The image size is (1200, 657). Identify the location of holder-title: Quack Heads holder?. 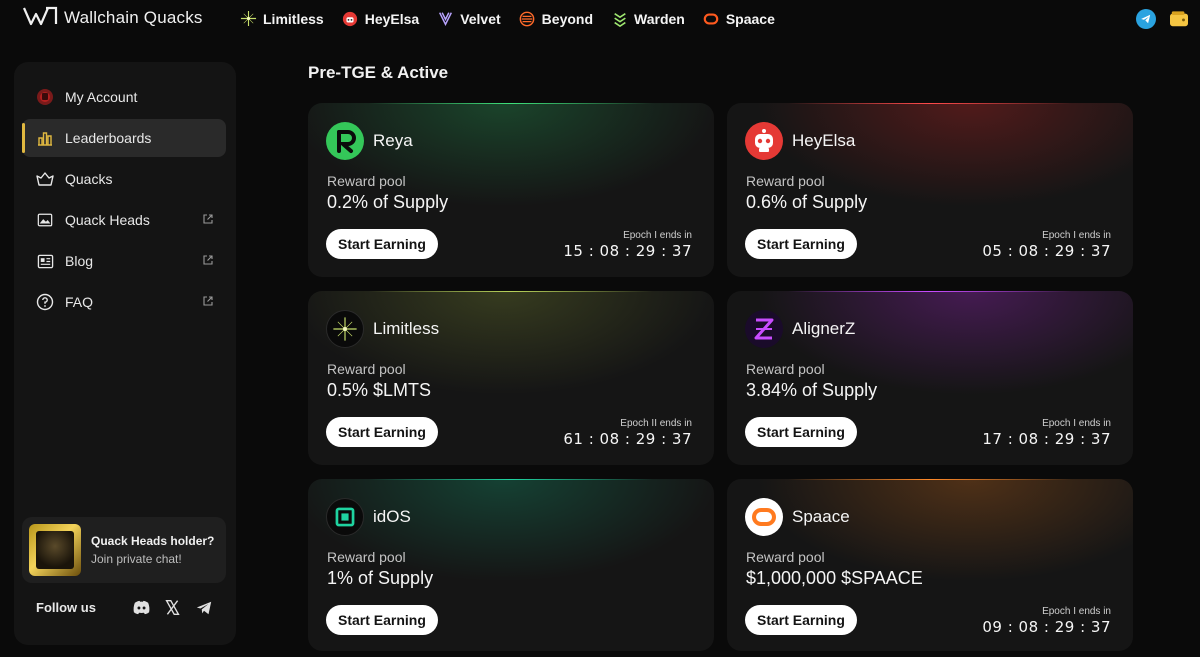
(153, 541).